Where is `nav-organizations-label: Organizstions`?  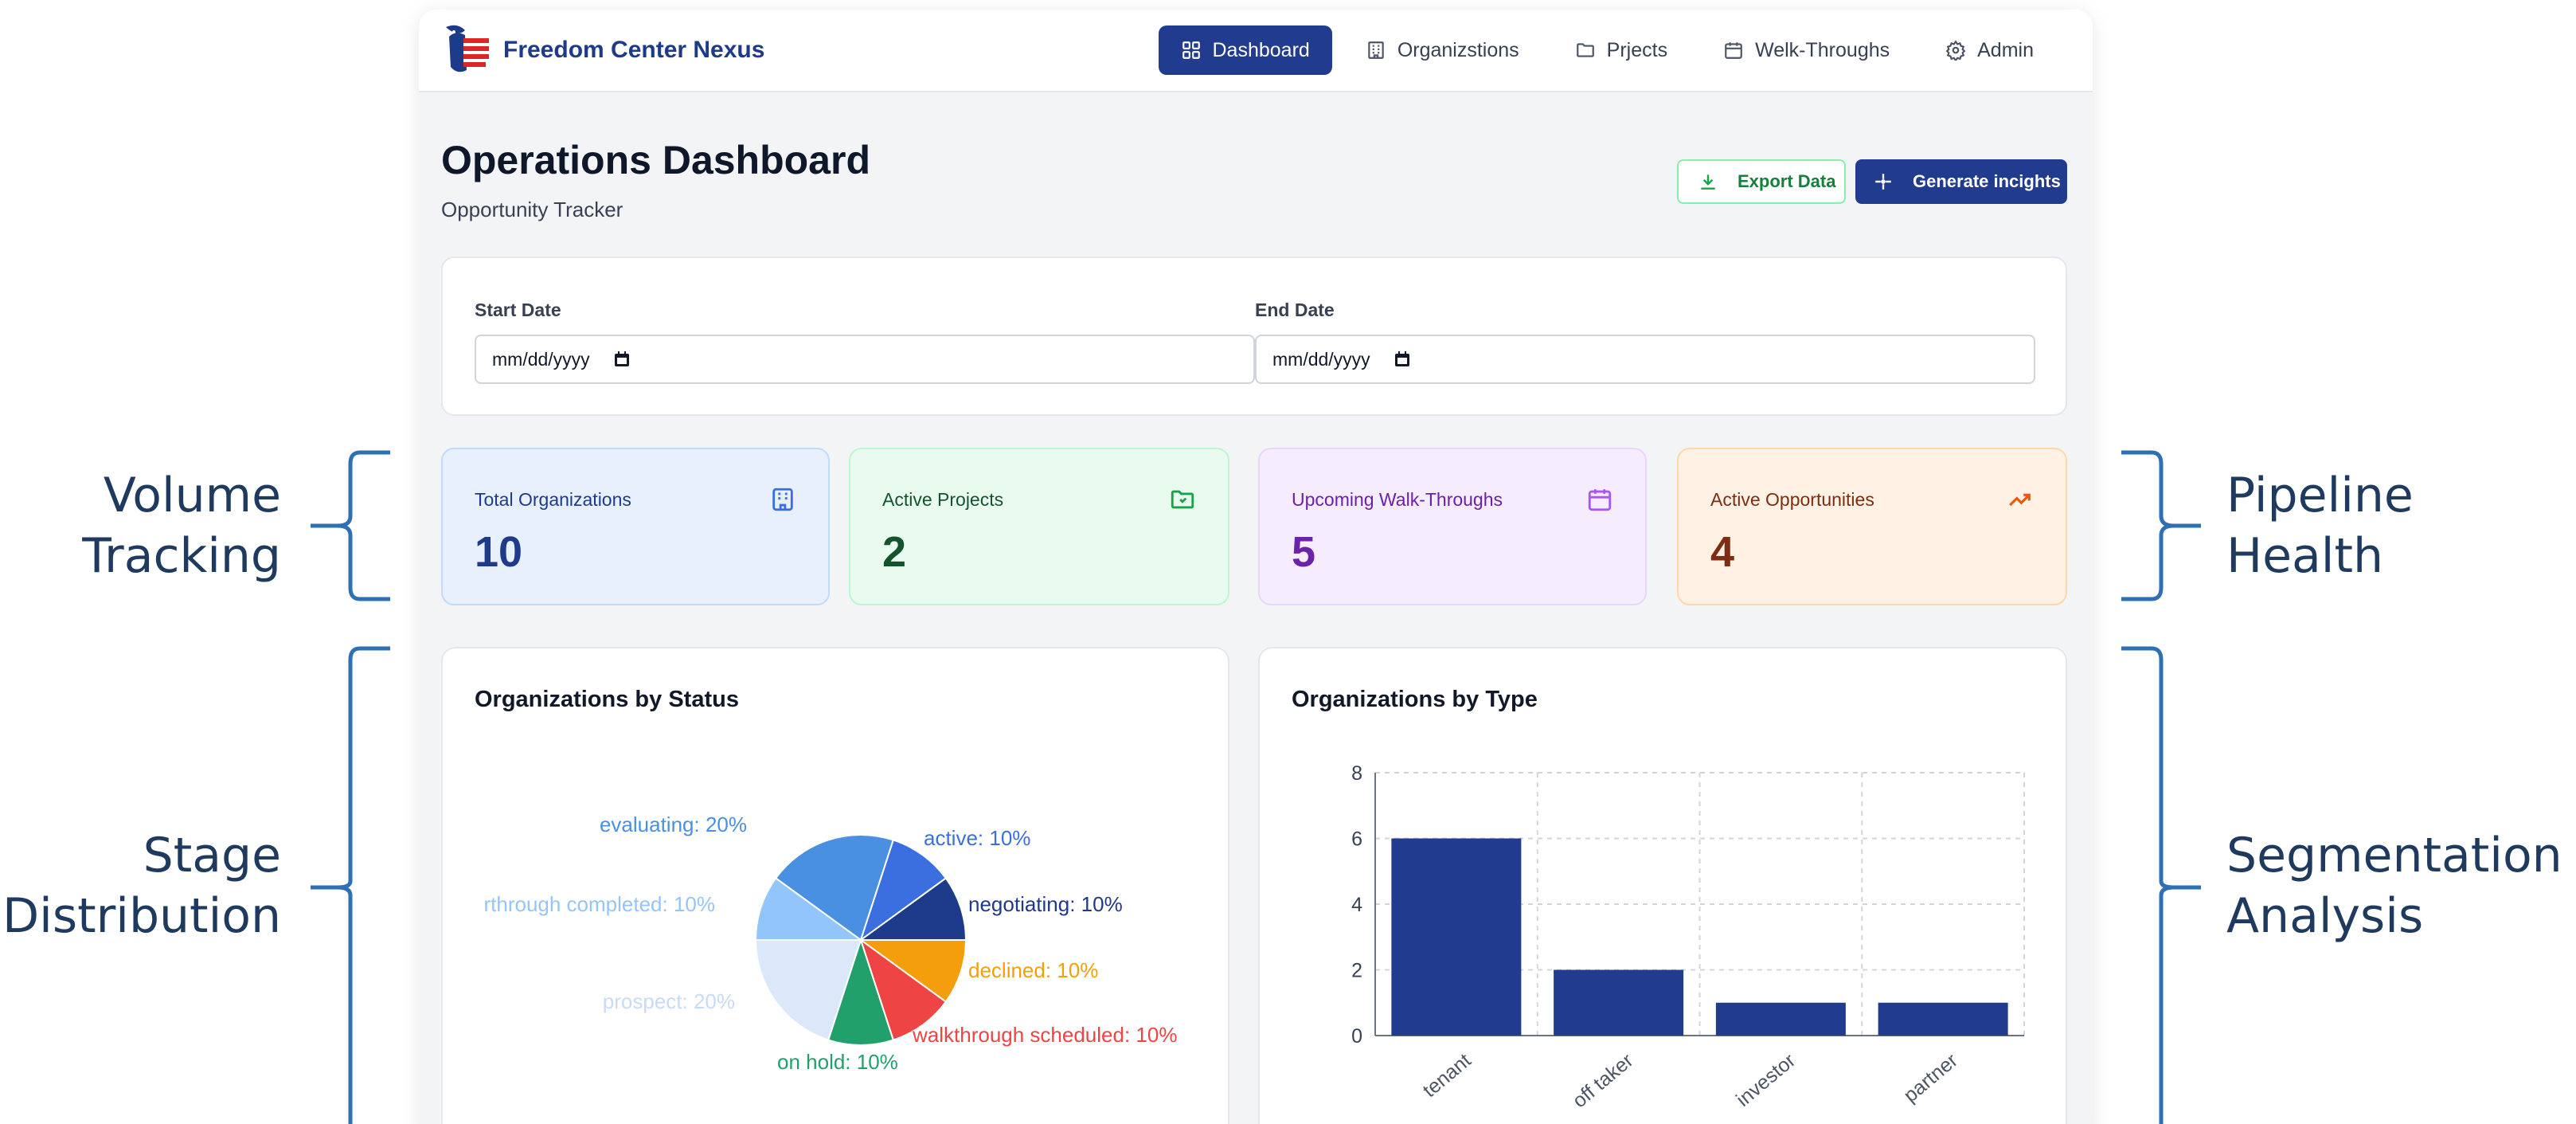 nav-organizations-label: Organizstions is located at coordinates (1458, 49).